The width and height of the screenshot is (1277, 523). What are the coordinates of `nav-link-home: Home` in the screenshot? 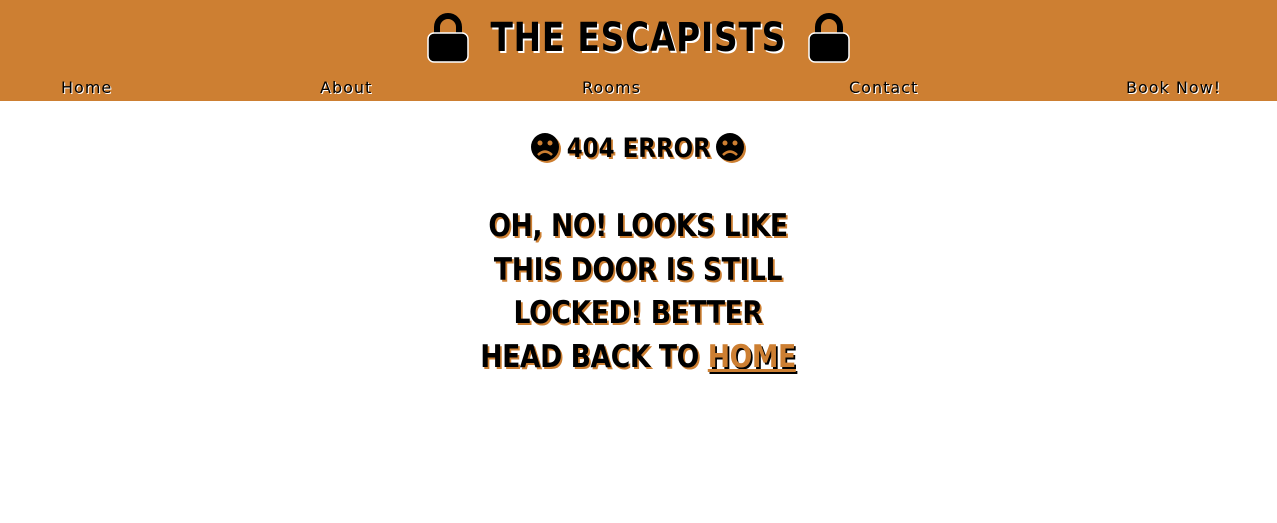 It's located at (86, 87).